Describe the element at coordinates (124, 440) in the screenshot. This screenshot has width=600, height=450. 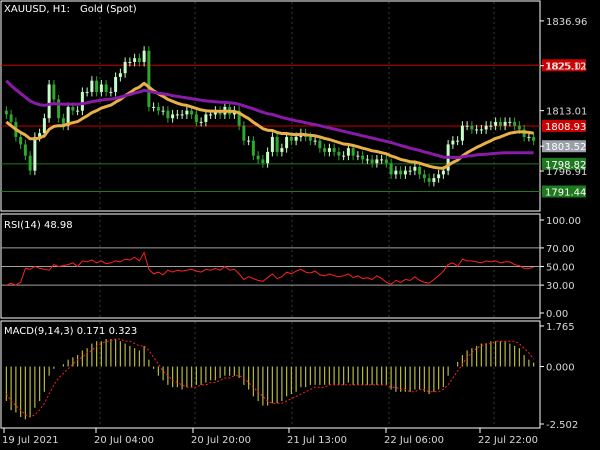
I see `time-tick-label: 20 Jul 04:00` at that location.